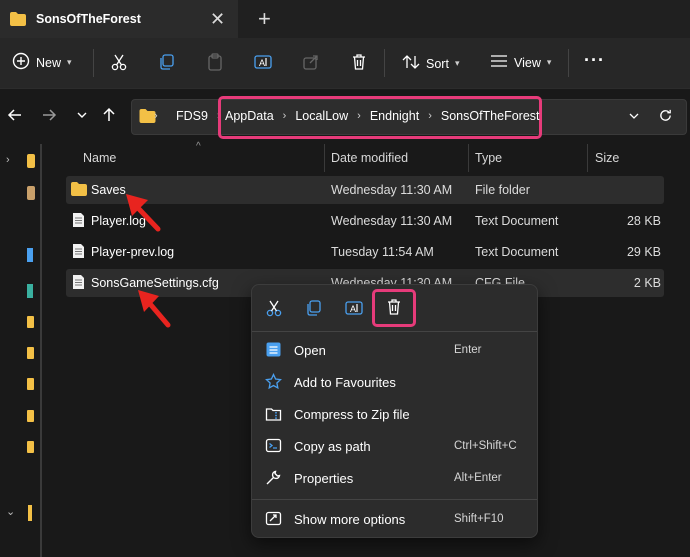  Describe the element at coordinates (643, 252) in the screenshot. I see `file-size: 29 KB` at that location.